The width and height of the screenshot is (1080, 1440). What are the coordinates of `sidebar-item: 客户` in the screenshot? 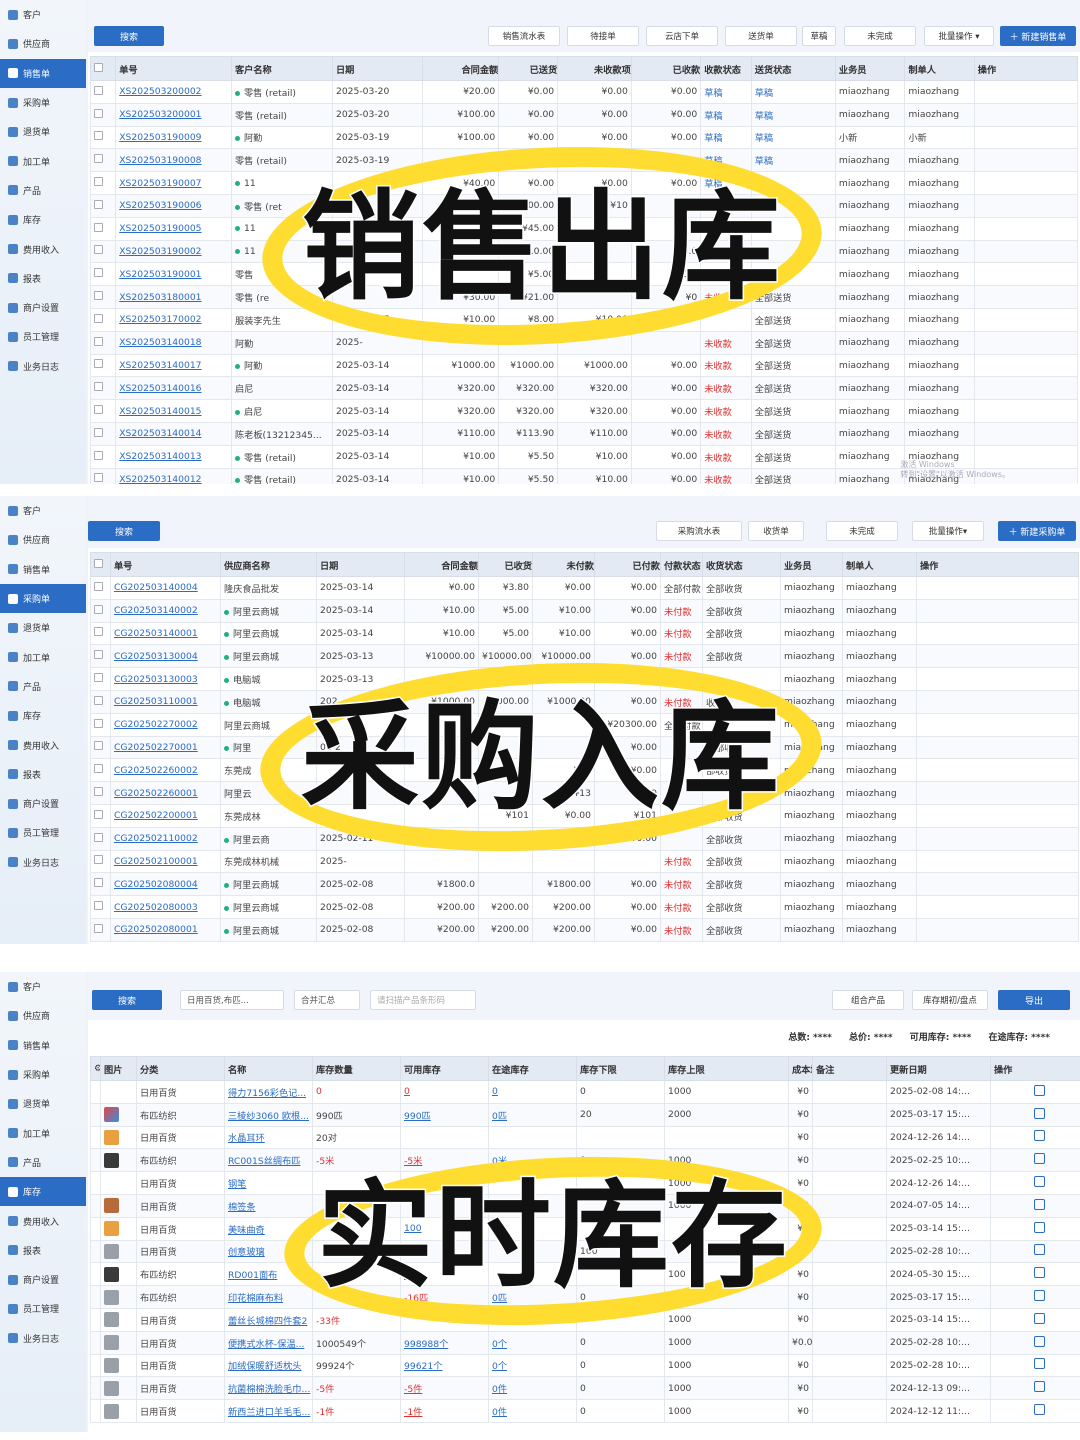 It's located at (43, 14).